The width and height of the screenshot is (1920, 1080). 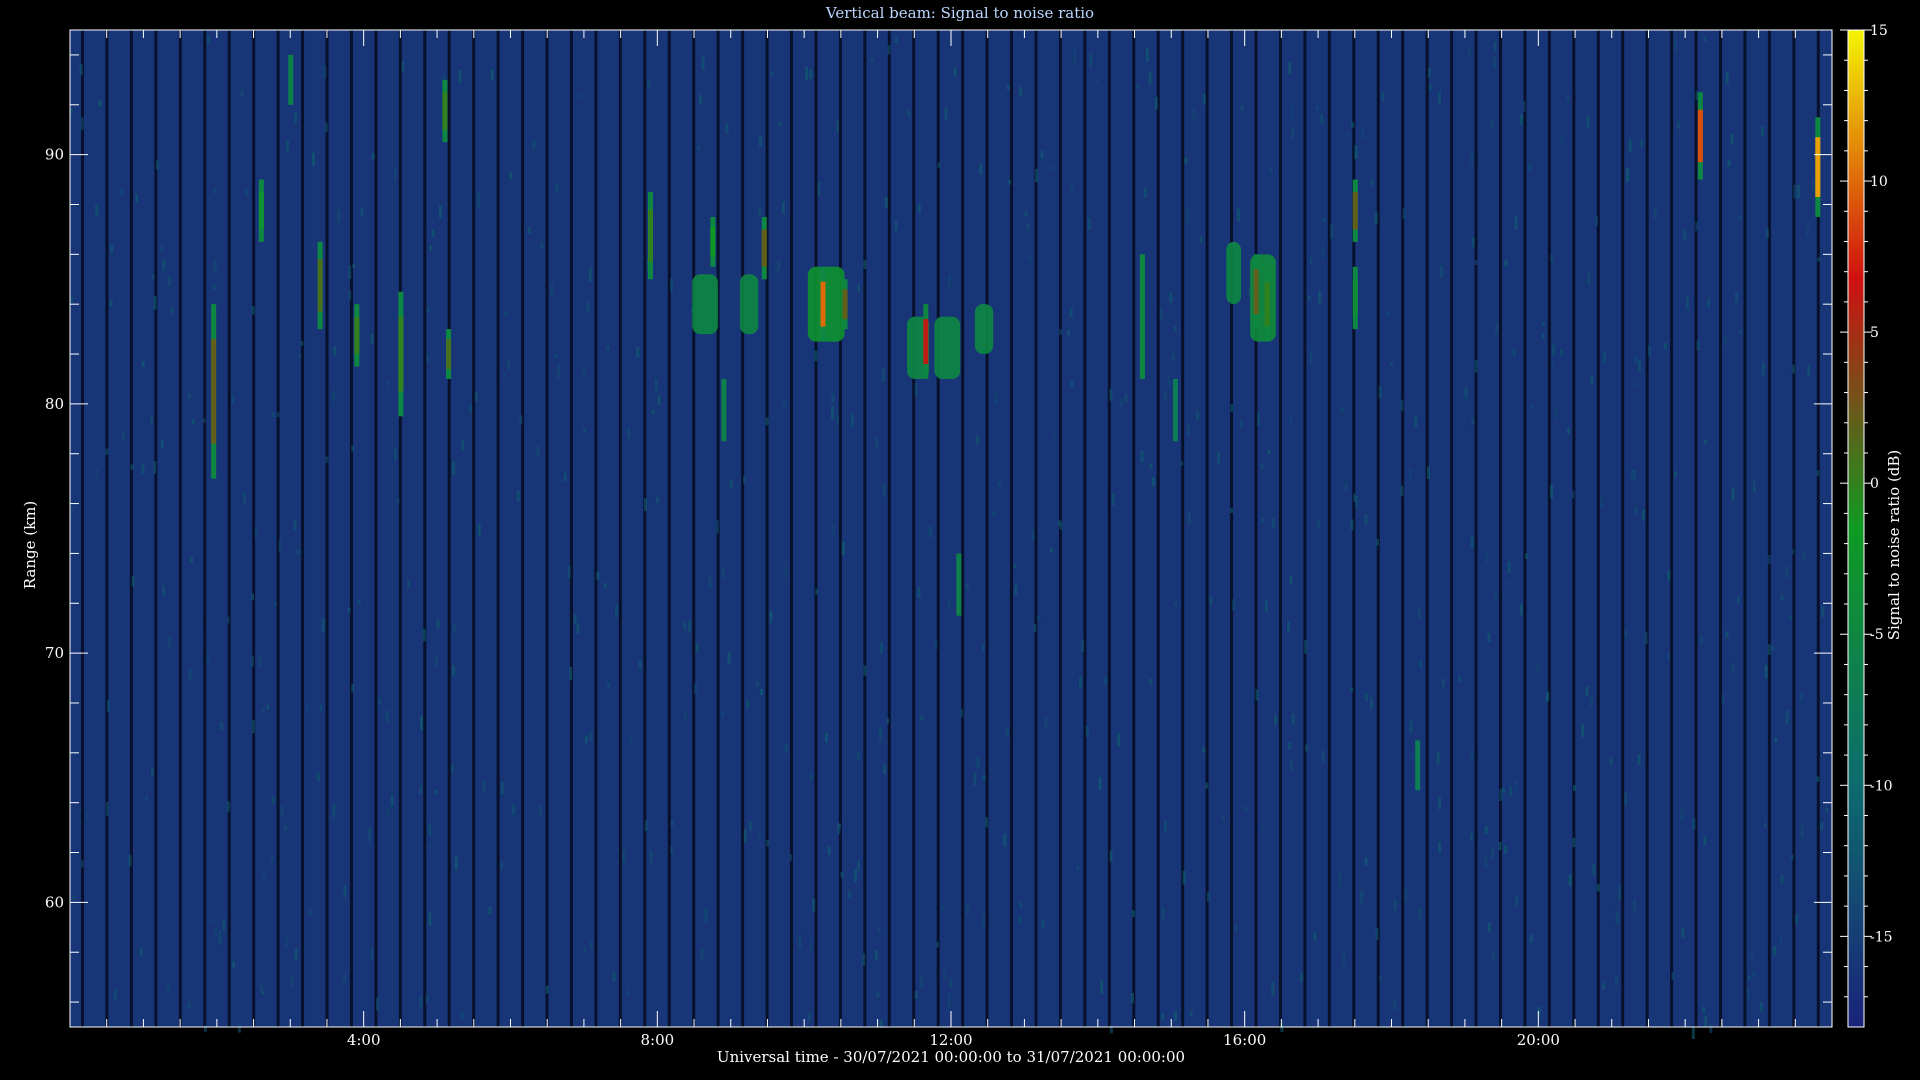 I want to click on colorbar-tick-label: -5, so click(x=1877, y=635).